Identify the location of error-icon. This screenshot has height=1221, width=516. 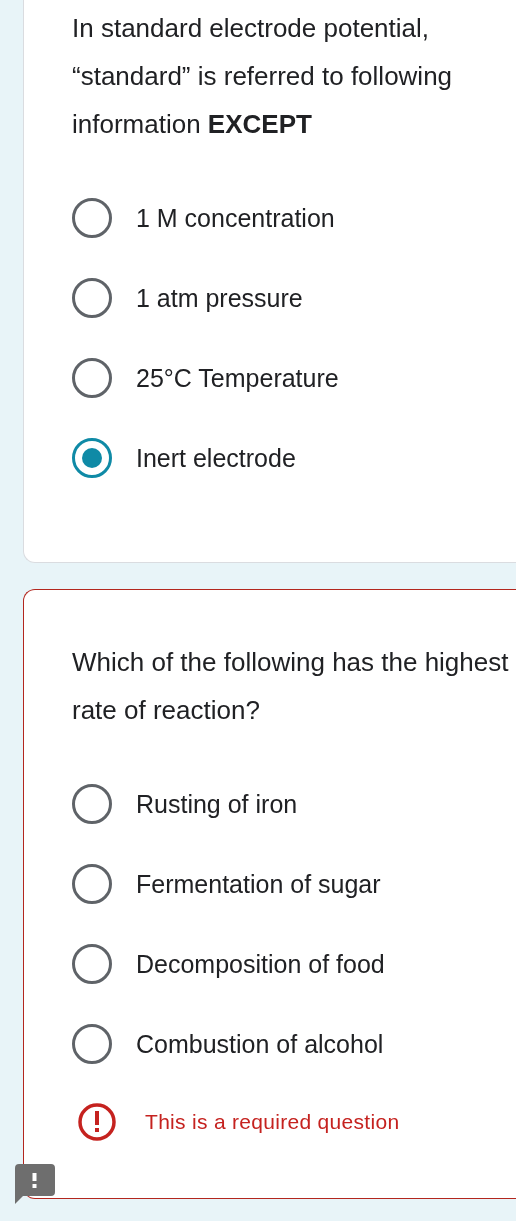
(97, 1122).